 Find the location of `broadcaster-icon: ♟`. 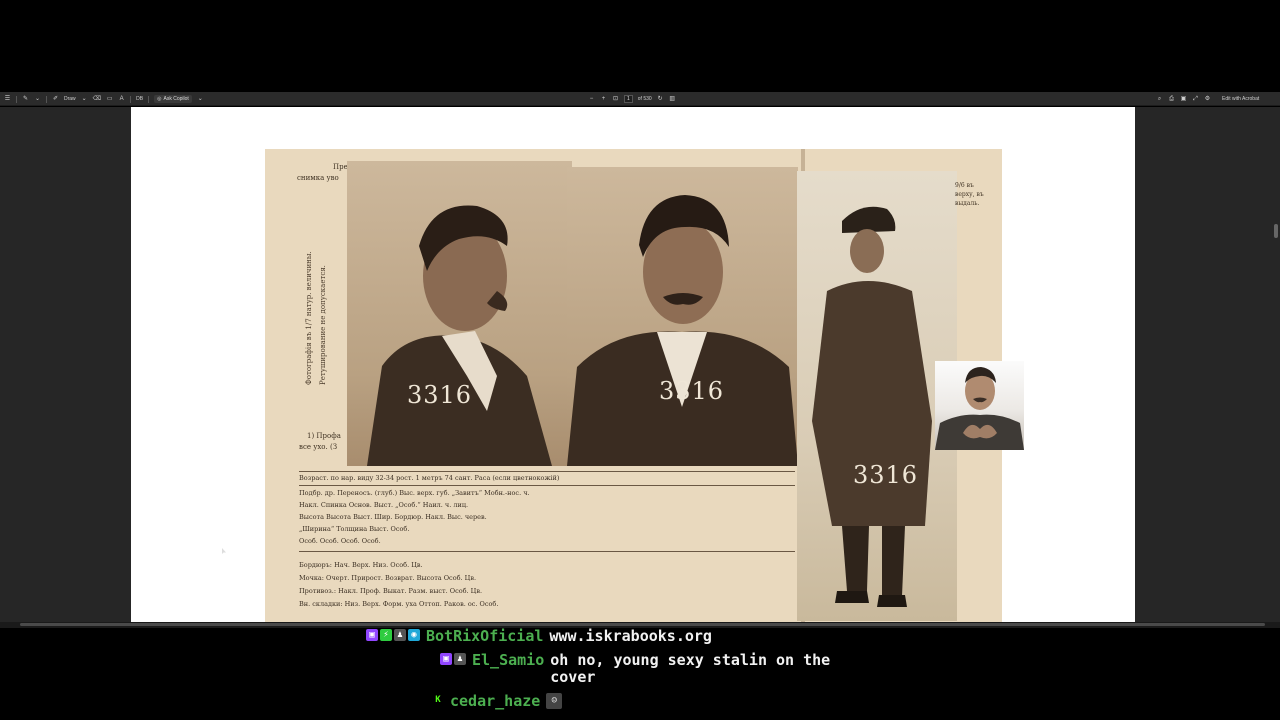

broadcaster-icon: ♟ is located at coordinates (400, 635).